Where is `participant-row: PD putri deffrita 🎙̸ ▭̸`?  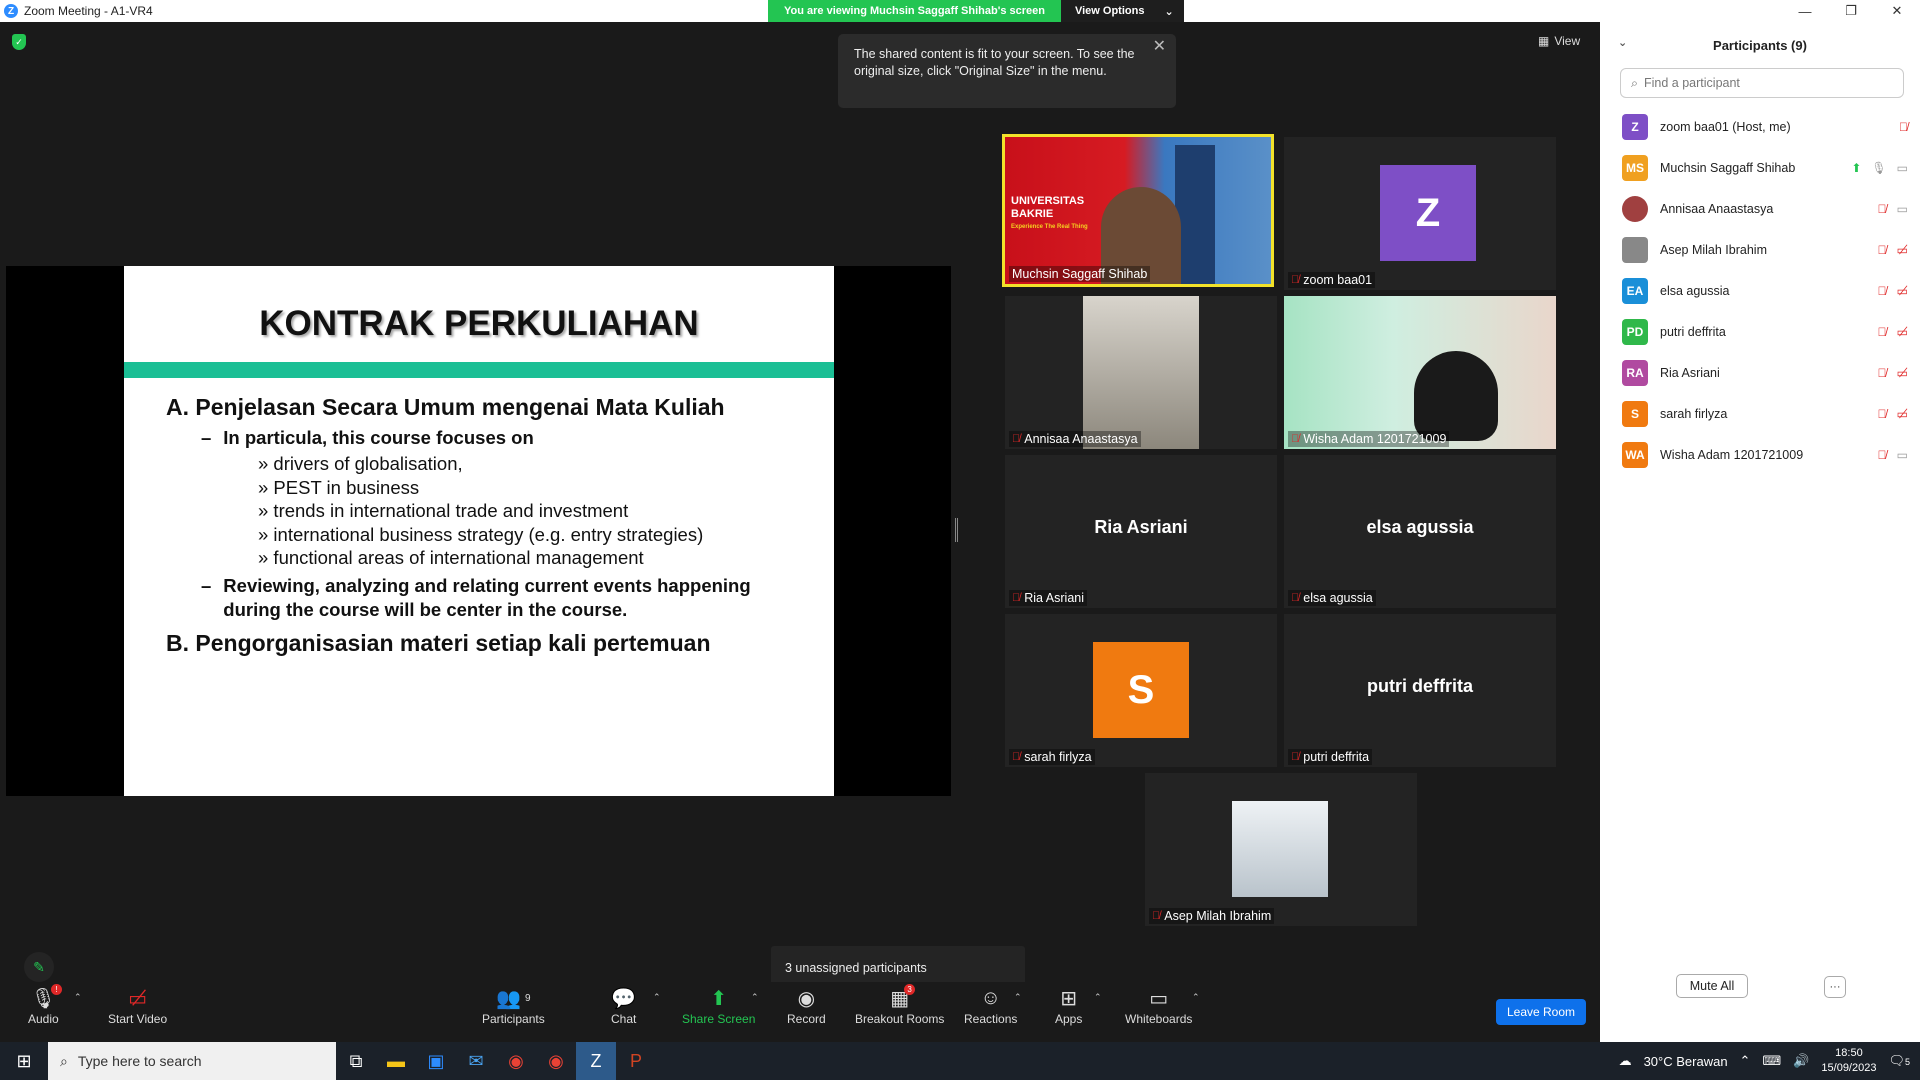
participant-row: PD putri deffrita 🎙̸ ▭̸ is located at coordinates (1760, 331).